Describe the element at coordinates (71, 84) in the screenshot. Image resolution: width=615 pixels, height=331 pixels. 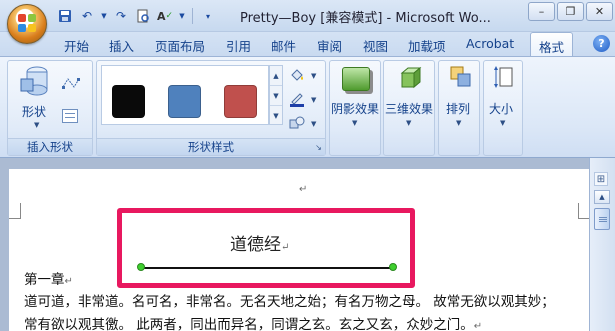
I see `edit-shape-icon` at that location.